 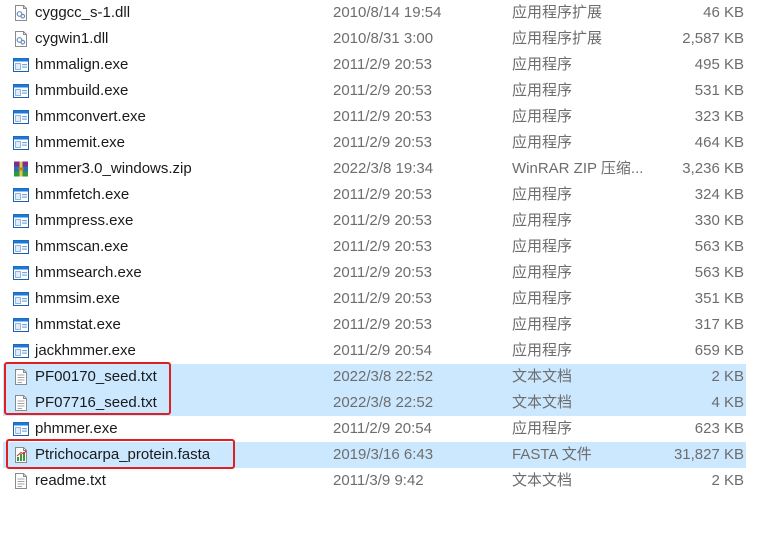 What do you see at coordinates (82, 90) in the screenshot?
I see `file-name: hmmbuild.exe` at bounding box center [82, 90].